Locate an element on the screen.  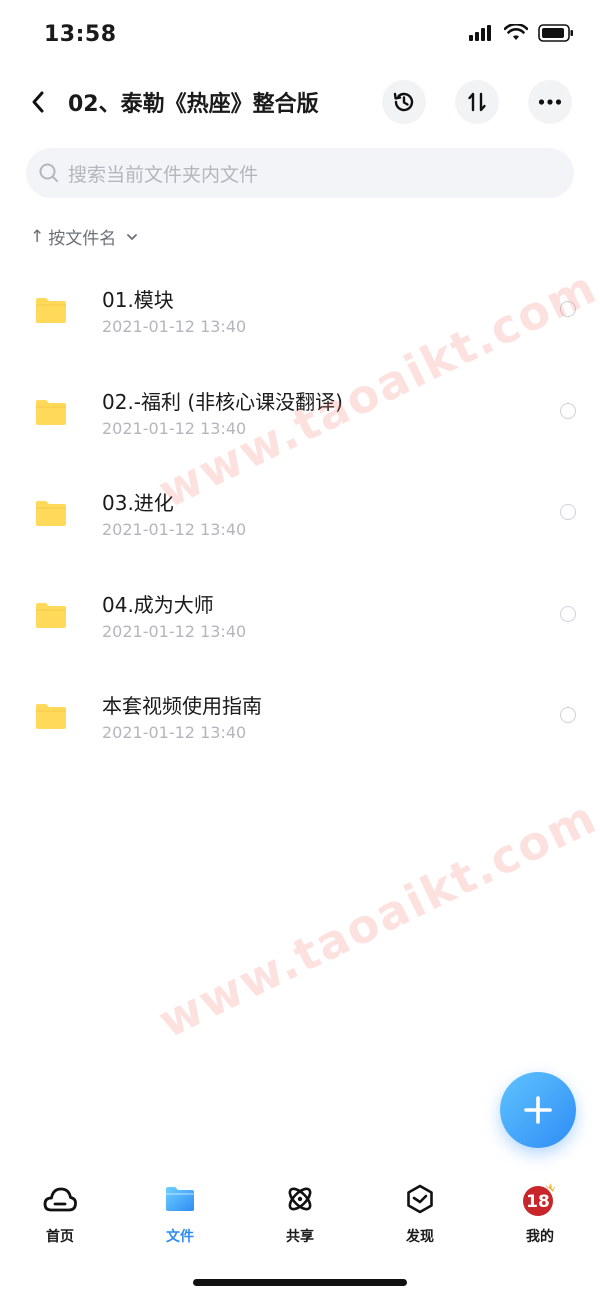
cloud-icon is located at coordinates (60, 1199).